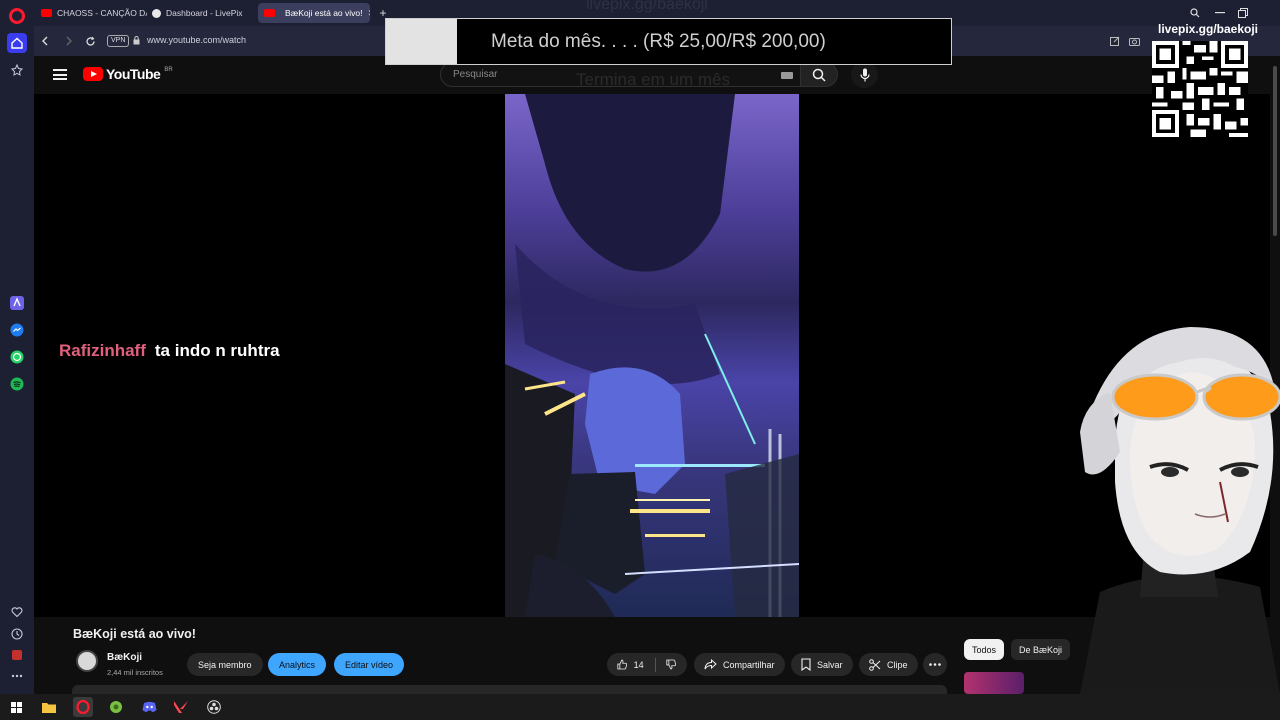 The height and width of the screenshot is (720, 1280). What do you see at coordinates (17, 655) in the screenshot?
I see `adblock-icon` at bounding box center [17, 655].